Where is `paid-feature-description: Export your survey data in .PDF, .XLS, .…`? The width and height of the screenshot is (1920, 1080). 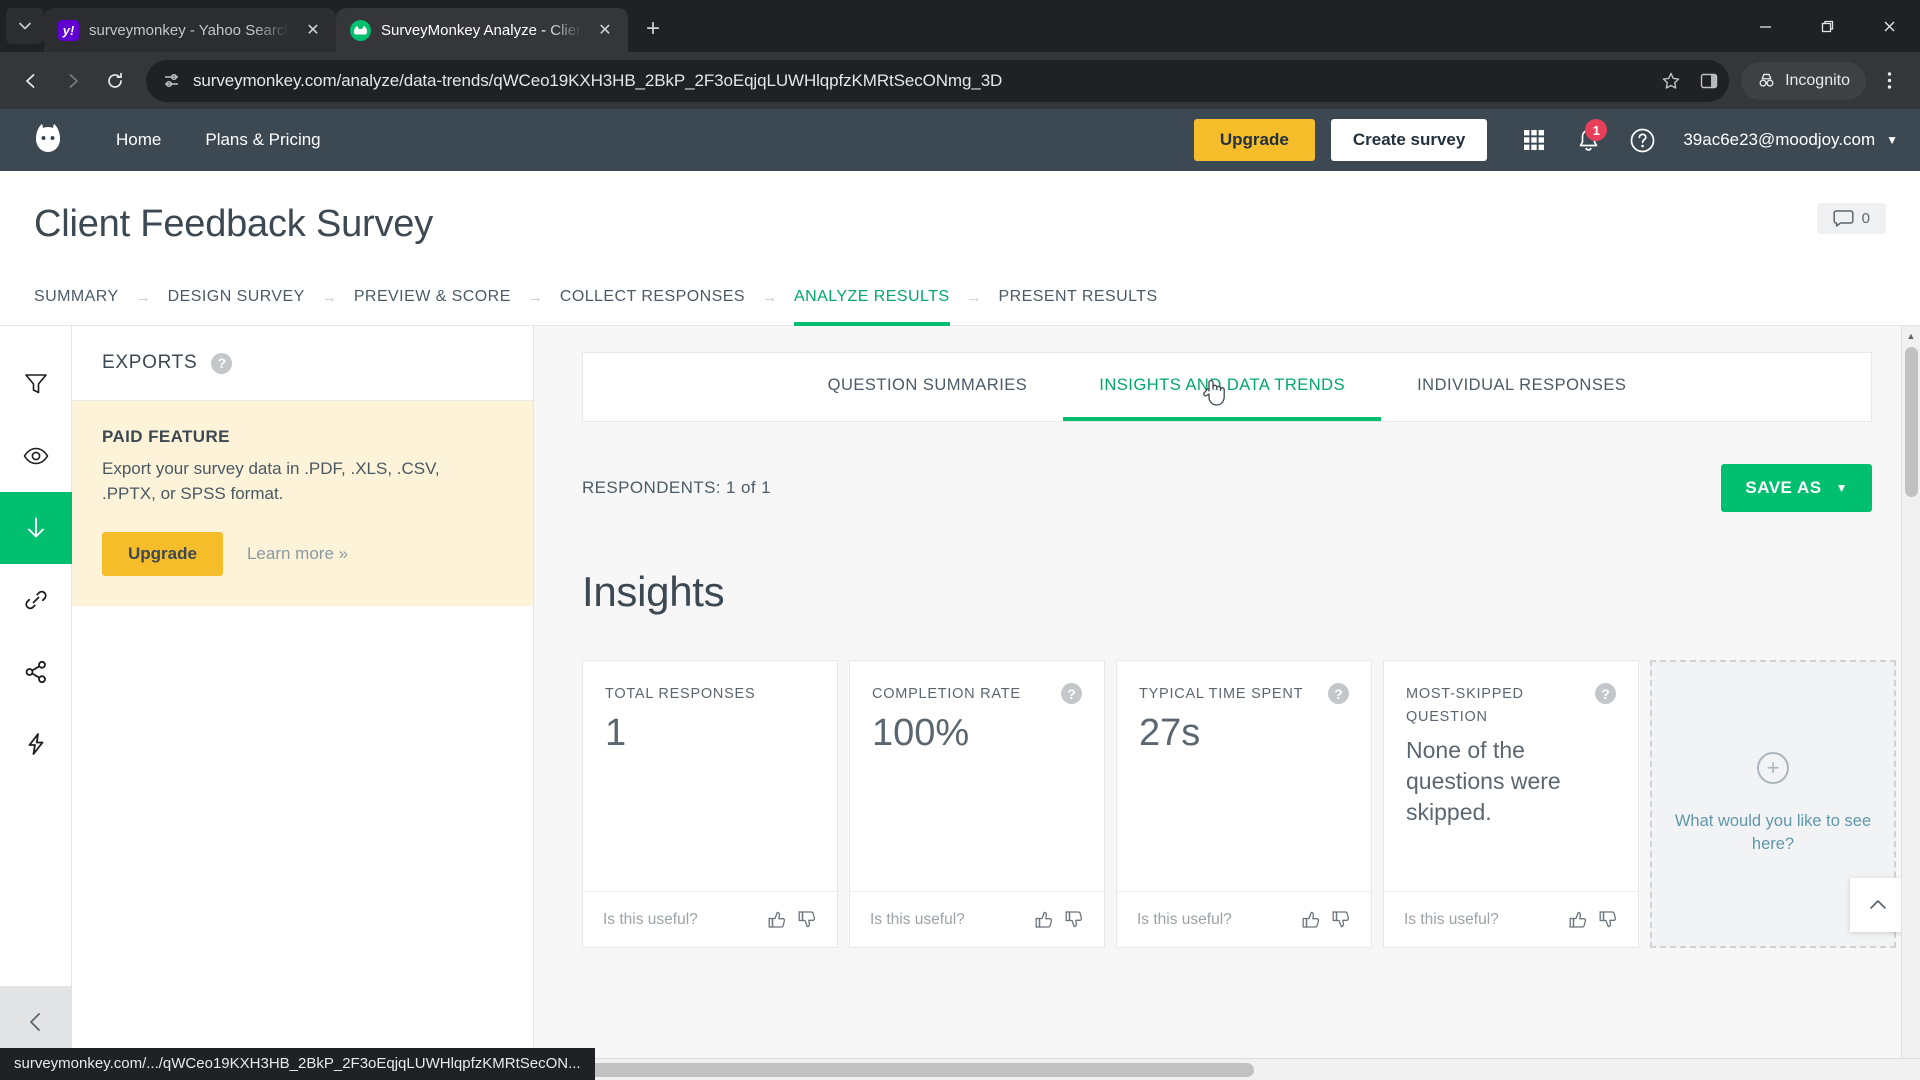 paid-feature-description: Export your survey data in .PDF, .XLS, .… is located at coordinates (271, 481).